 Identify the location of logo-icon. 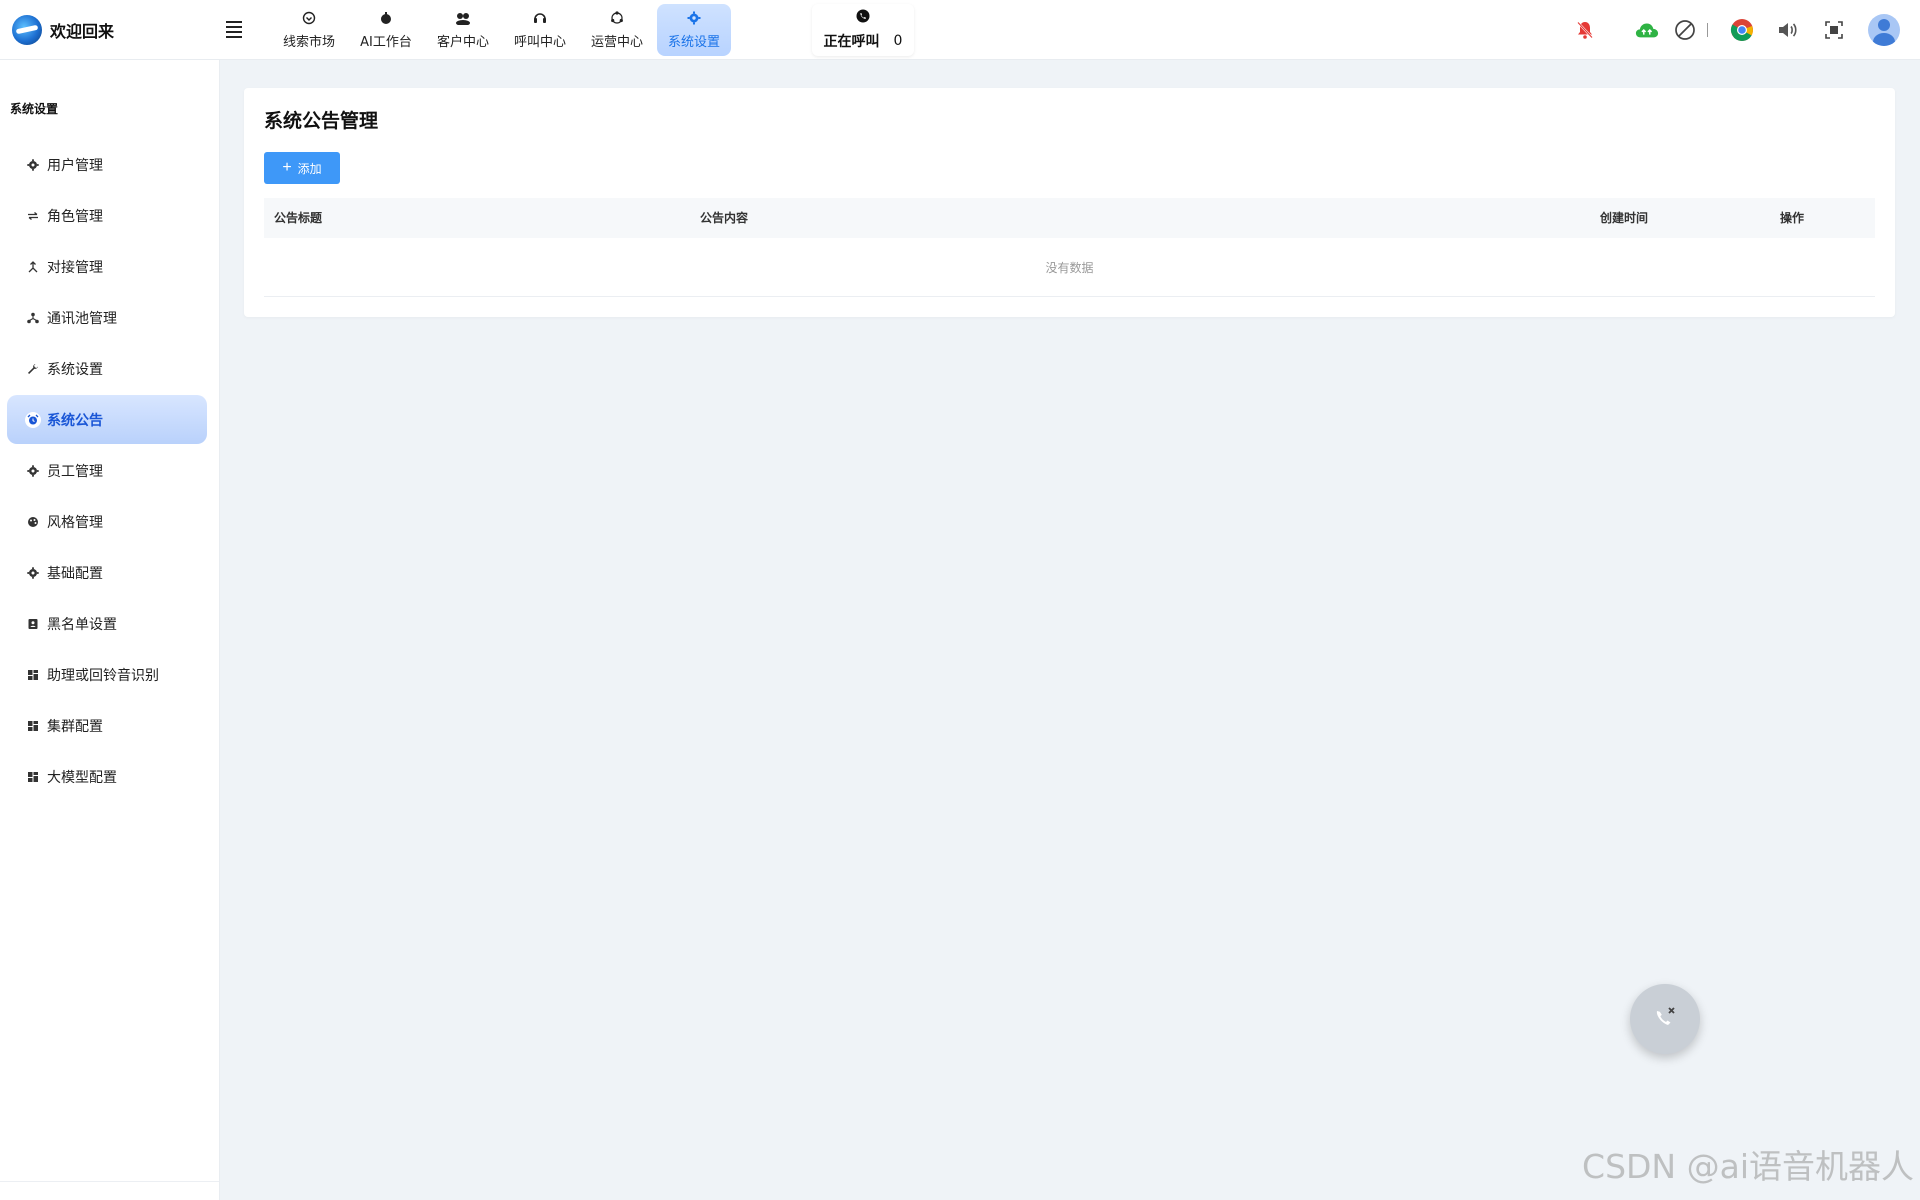
(27, 29).